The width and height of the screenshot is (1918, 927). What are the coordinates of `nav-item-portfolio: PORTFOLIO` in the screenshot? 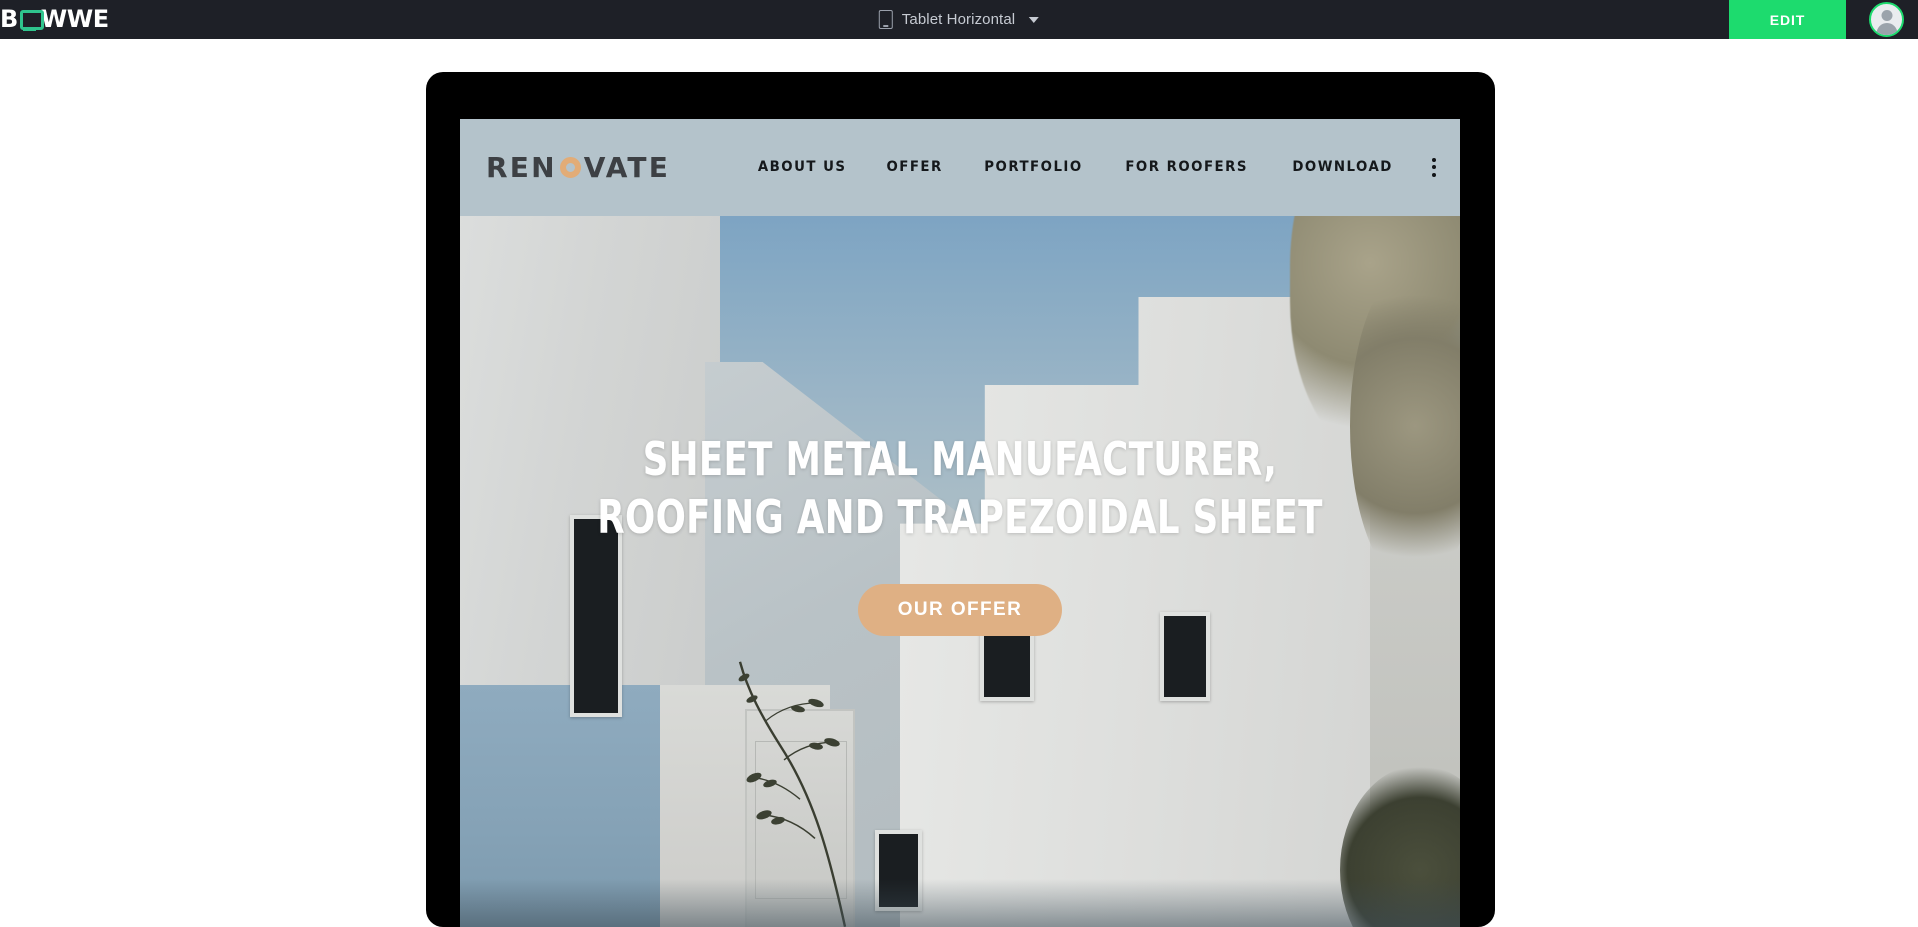 It's located at (1033, 167).